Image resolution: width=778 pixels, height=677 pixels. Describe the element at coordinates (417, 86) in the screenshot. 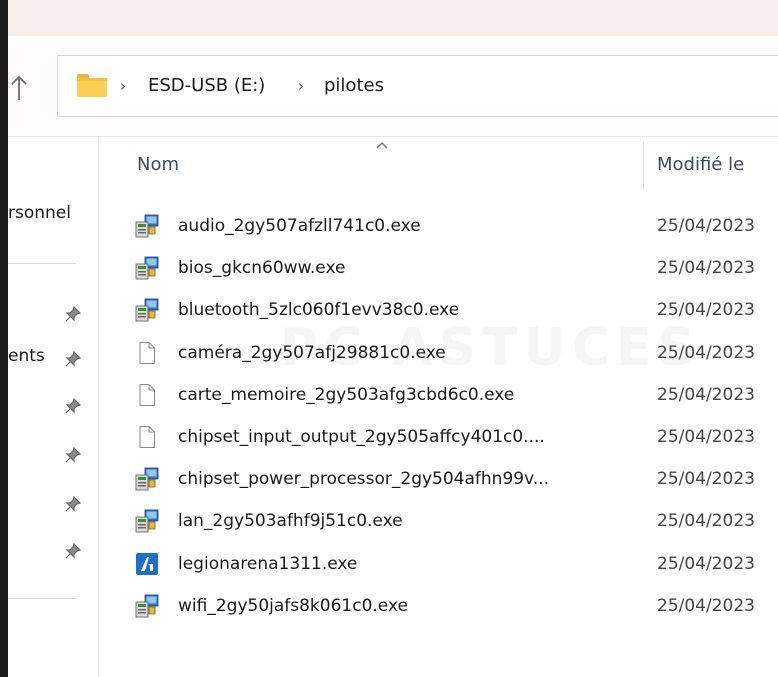

I see `address-bar: › ESD-USB (E:) › pilotes` at that location.